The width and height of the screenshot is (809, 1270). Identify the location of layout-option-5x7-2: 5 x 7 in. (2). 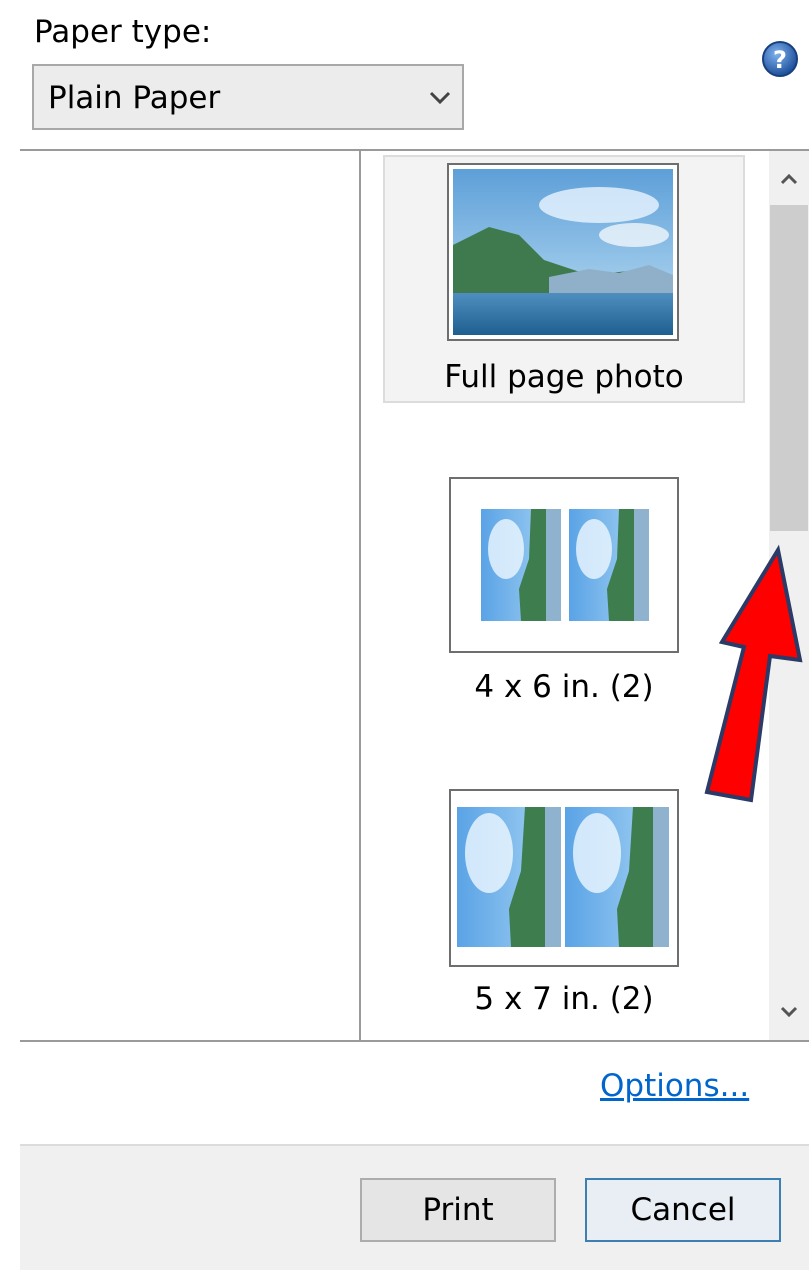
(564, 903).